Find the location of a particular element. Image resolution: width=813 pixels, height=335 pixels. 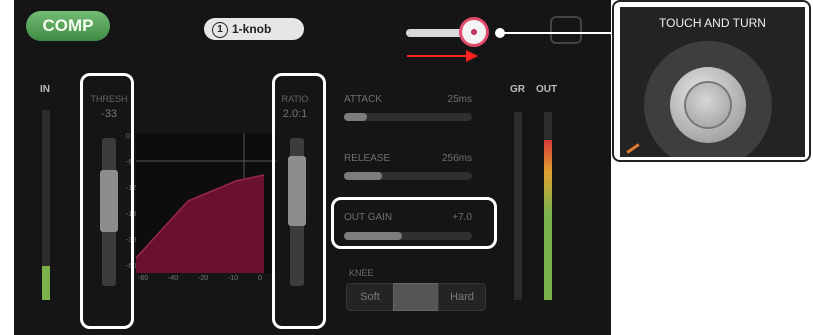

in-meter is located at coordinates (46, 205).